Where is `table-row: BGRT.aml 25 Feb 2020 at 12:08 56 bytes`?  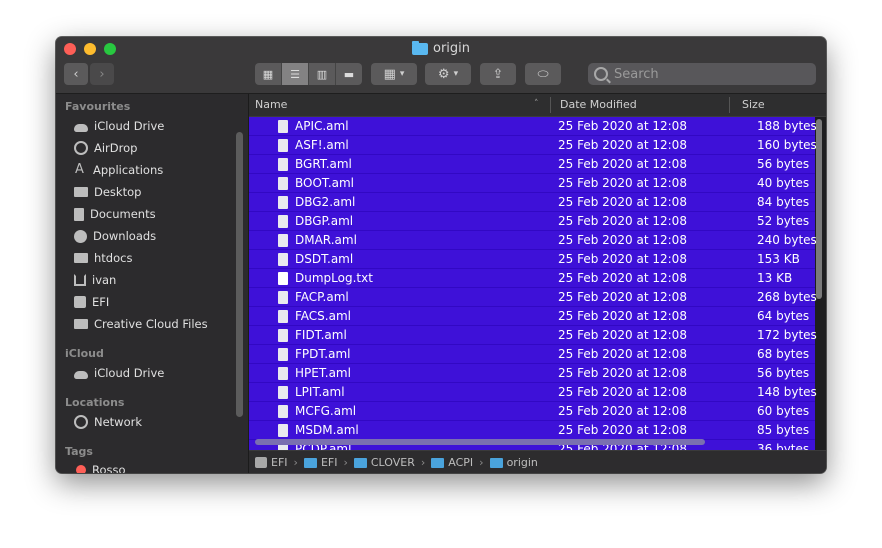
table-row: BGRT.aml 25 Feb 2020 at 12:08 56 bytes is located at coordinates (532, 164).